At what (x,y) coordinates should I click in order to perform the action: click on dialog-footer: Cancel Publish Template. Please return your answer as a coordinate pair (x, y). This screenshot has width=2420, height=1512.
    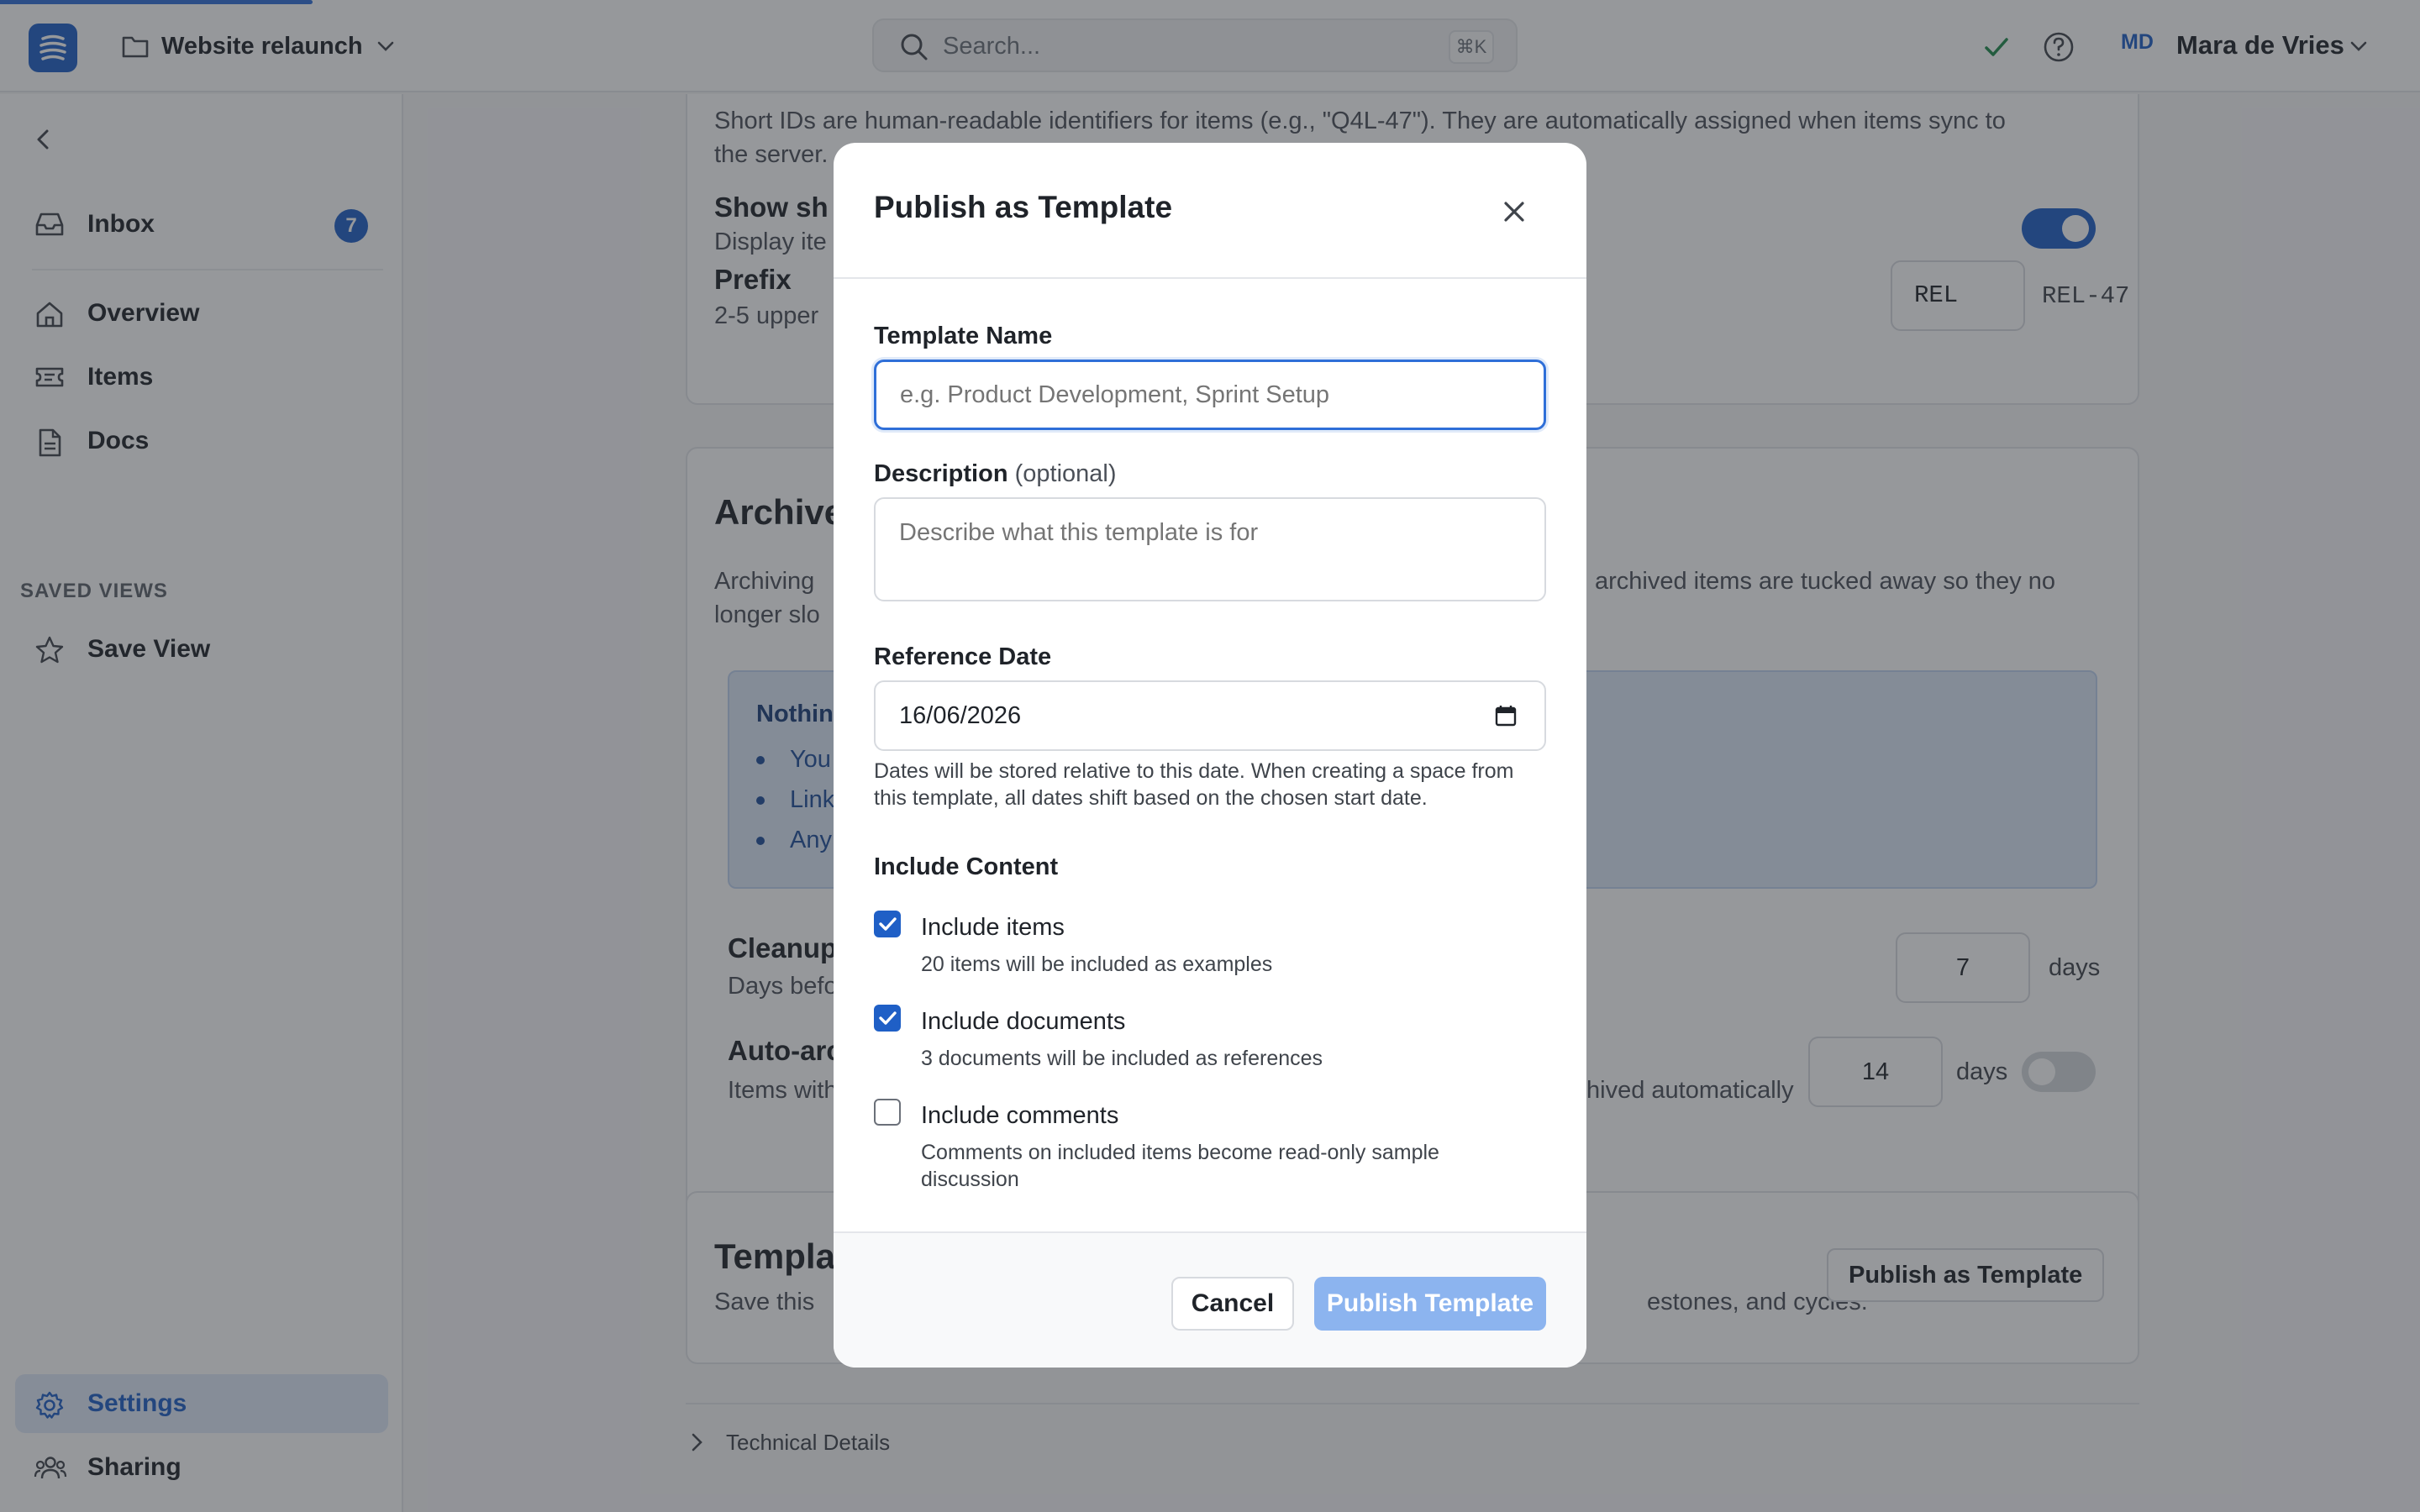
    Looking at the image, I should click on (1210, 1300).